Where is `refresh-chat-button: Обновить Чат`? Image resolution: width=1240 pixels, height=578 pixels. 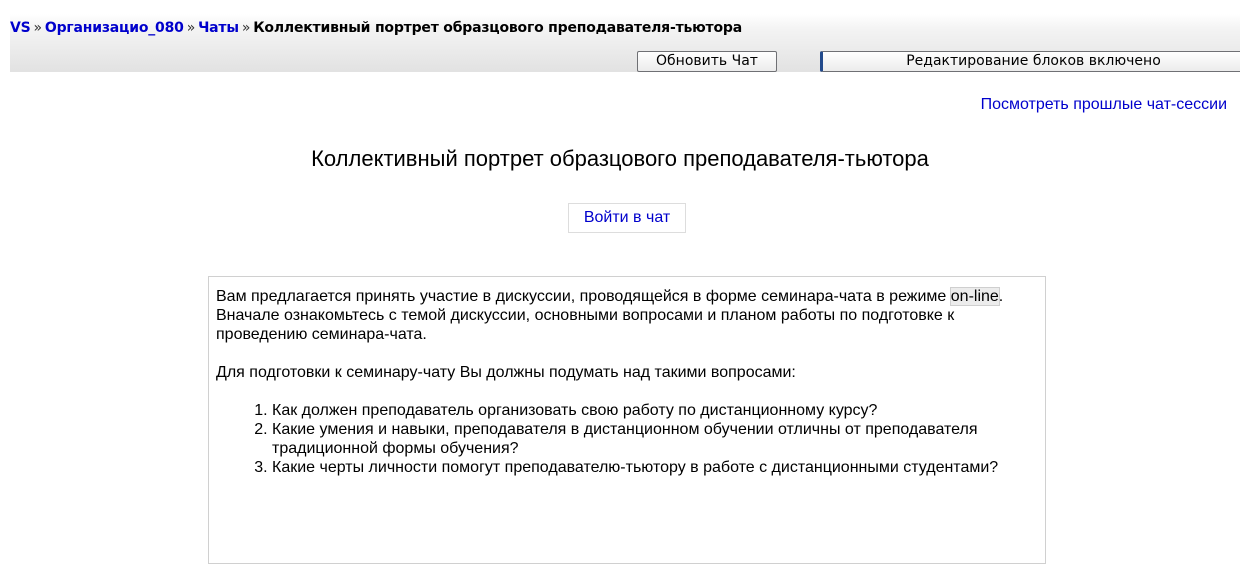
refresh-chat-button: Обновить Чат is located at coordinates (707, 61).